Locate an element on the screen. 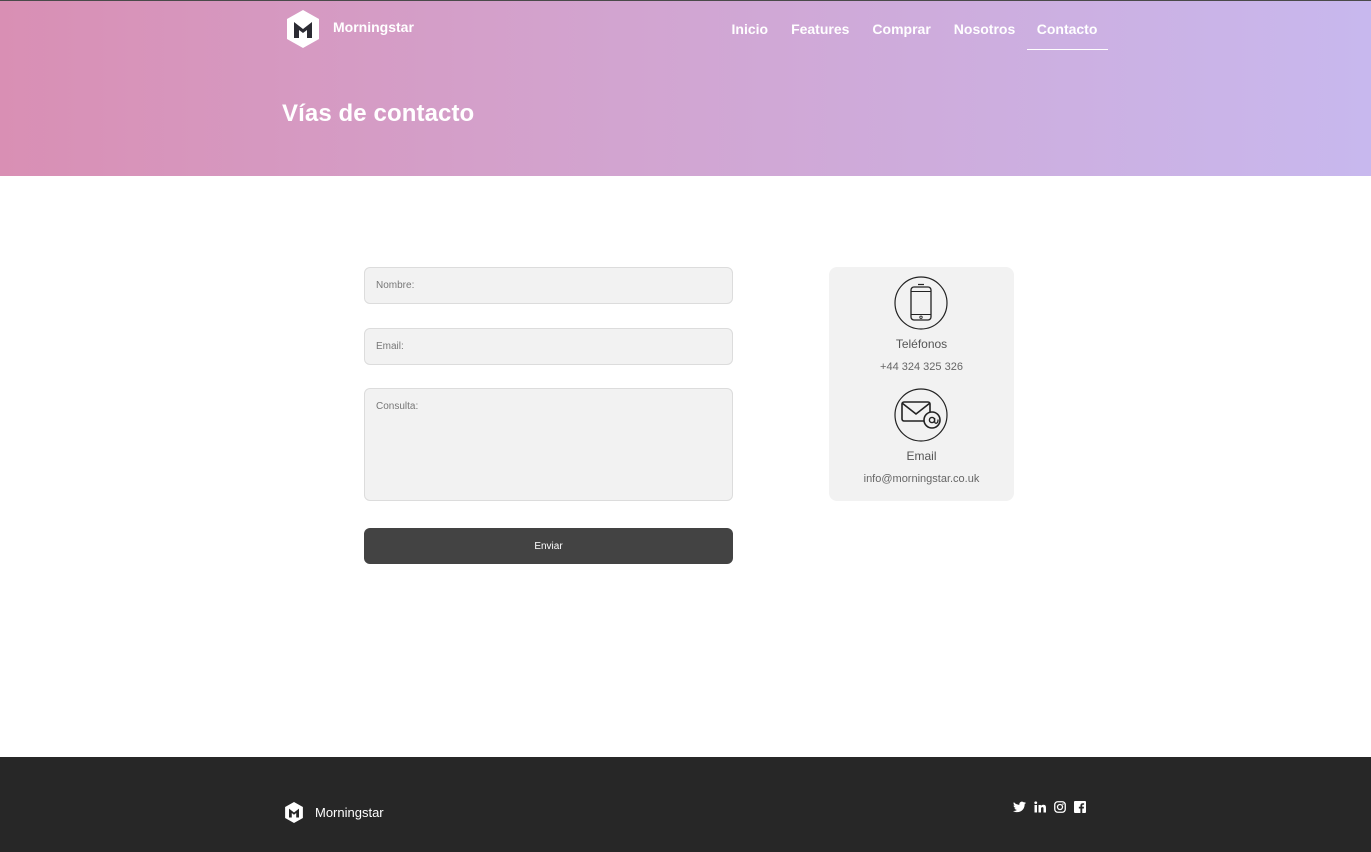  smartphone-icon is located at coordinates (921, 303).